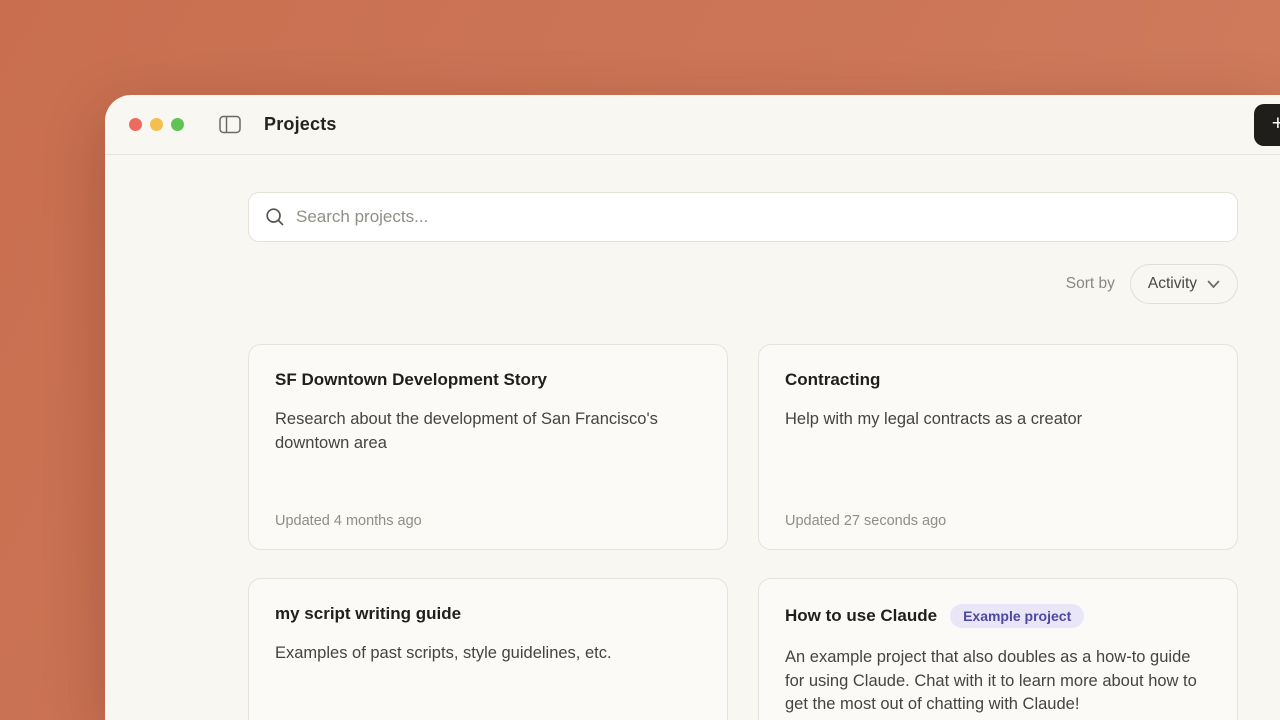 Image resolution: width=1280 pixels, height=720 pixels. I want to click on search-input, so click(758, 217).